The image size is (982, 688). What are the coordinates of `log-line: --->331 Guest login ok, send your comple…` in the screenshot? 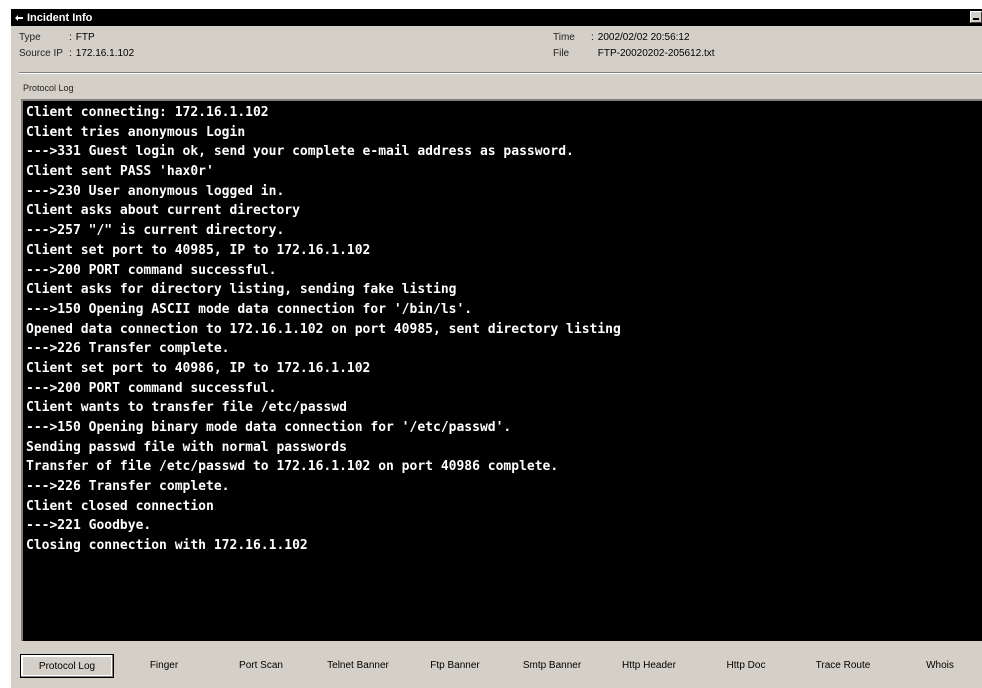 It's located at (300, 152).